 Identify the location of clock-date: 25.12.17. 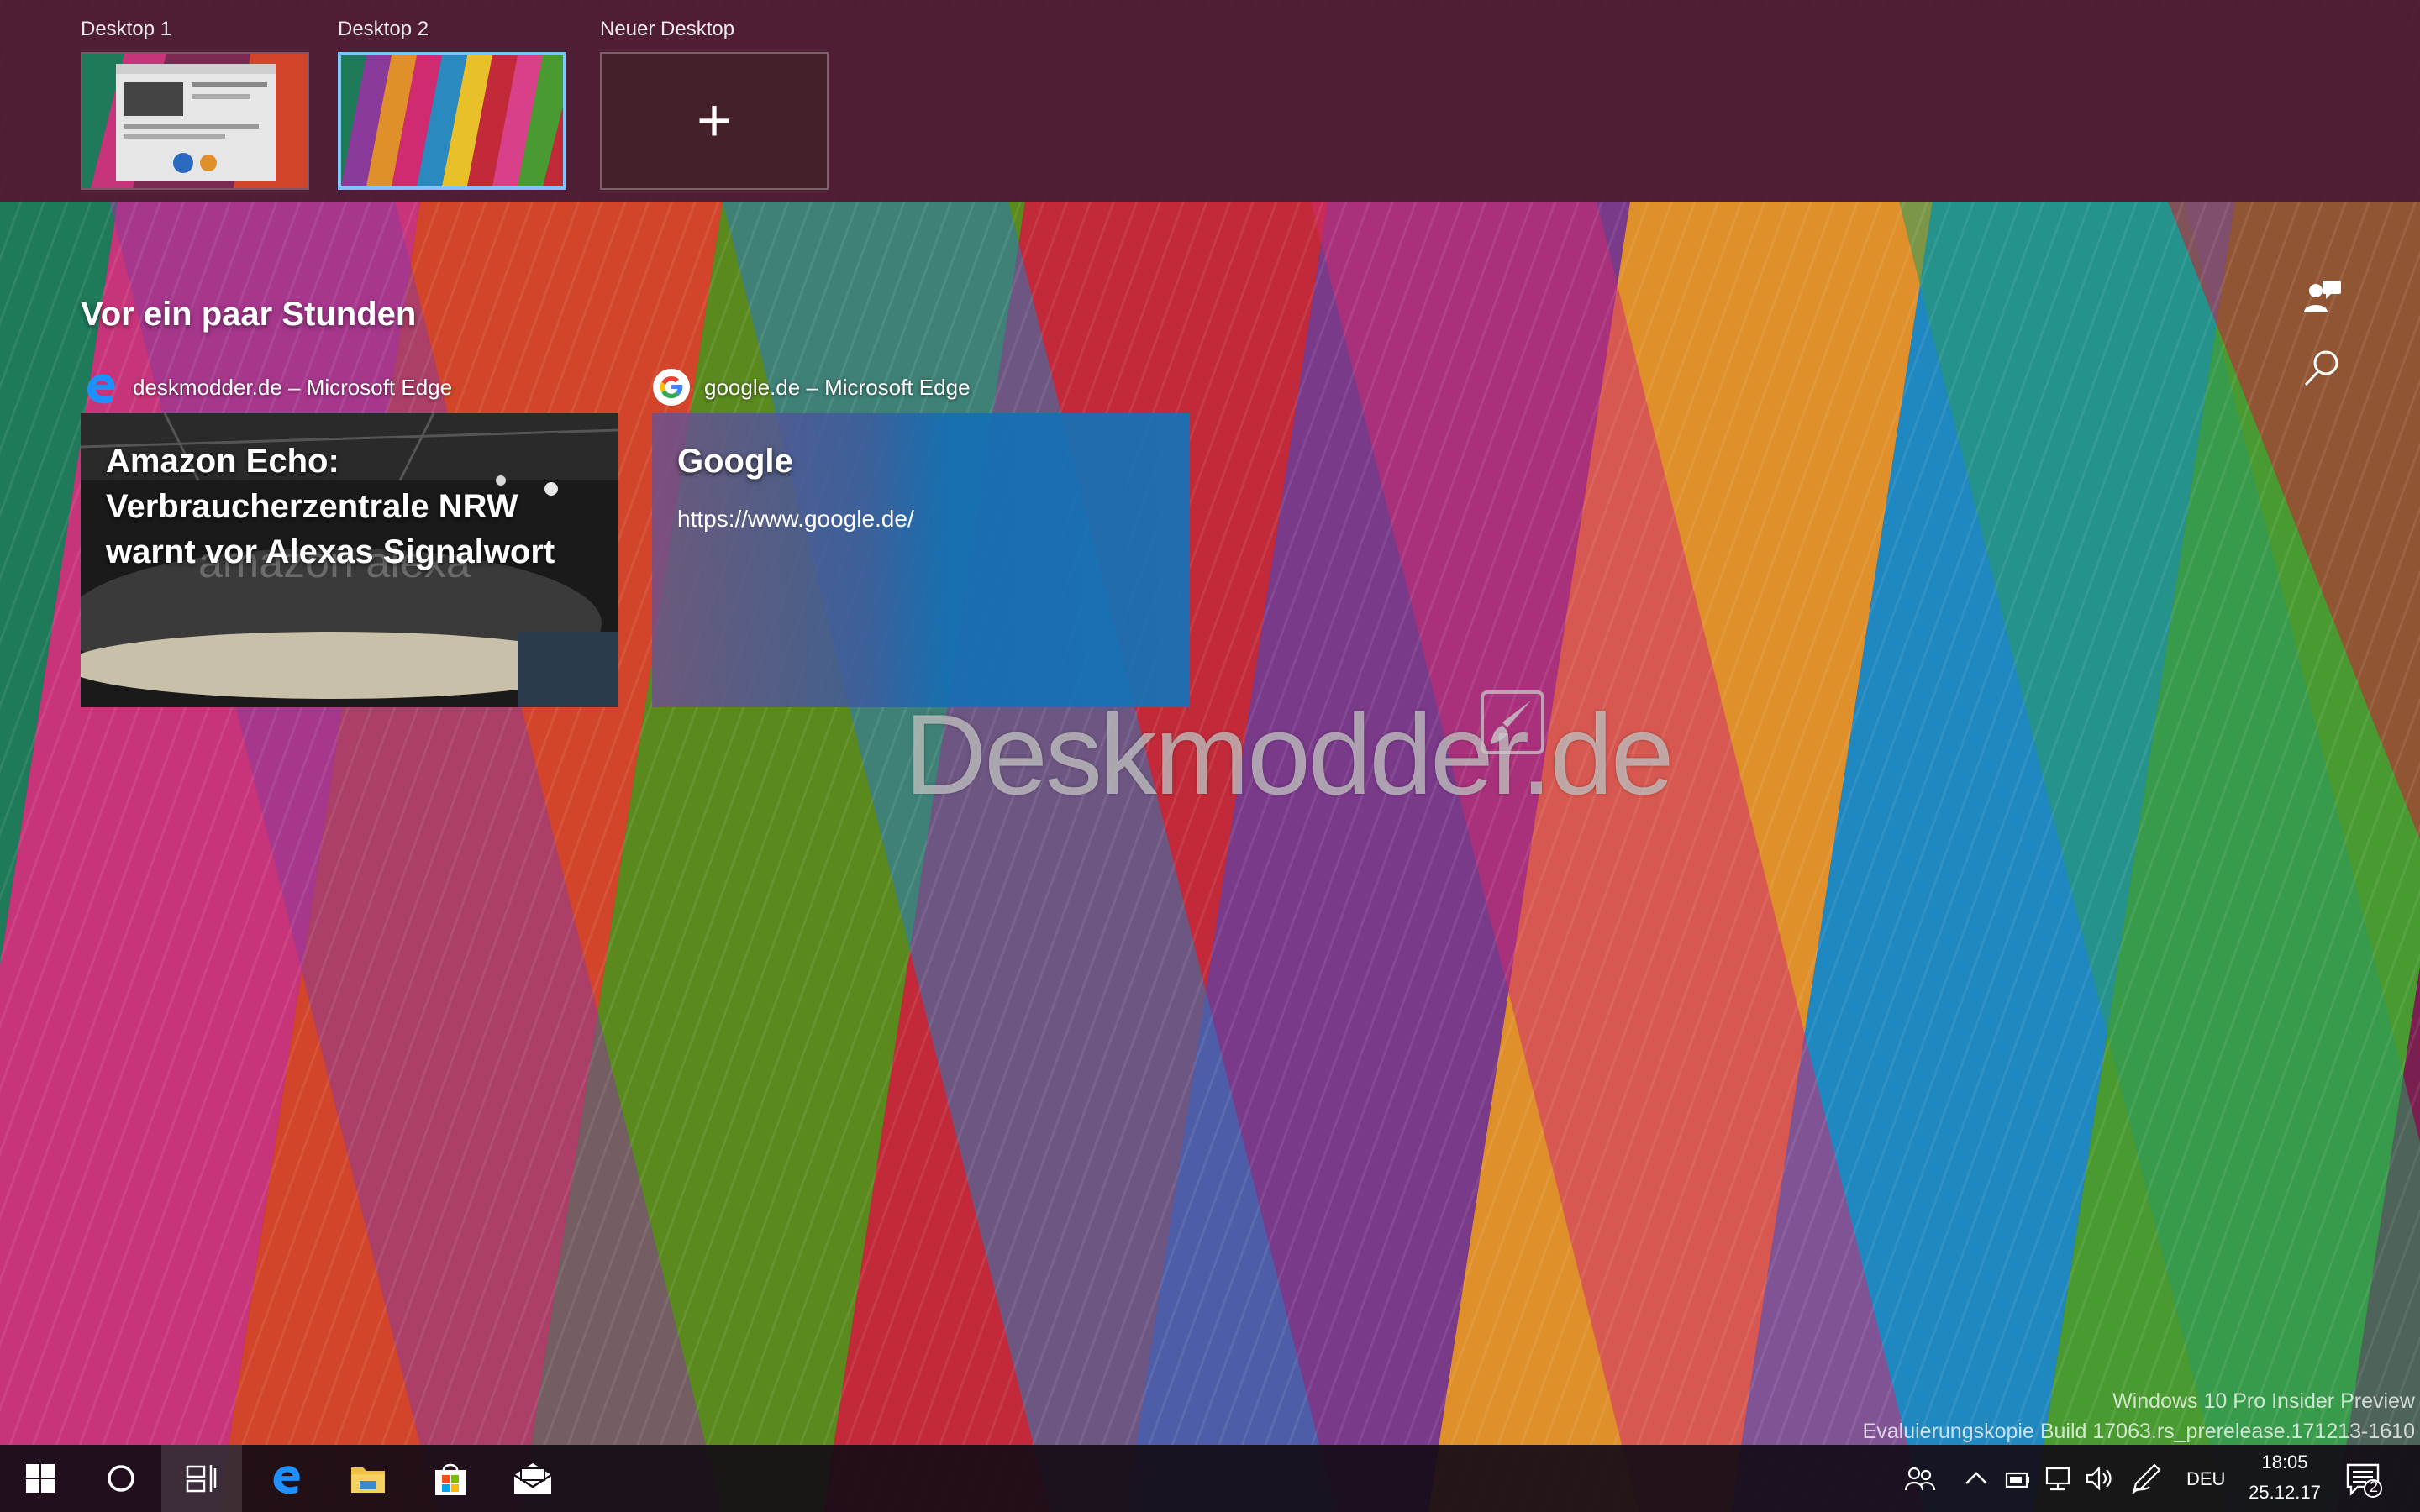
(2285, 1493).